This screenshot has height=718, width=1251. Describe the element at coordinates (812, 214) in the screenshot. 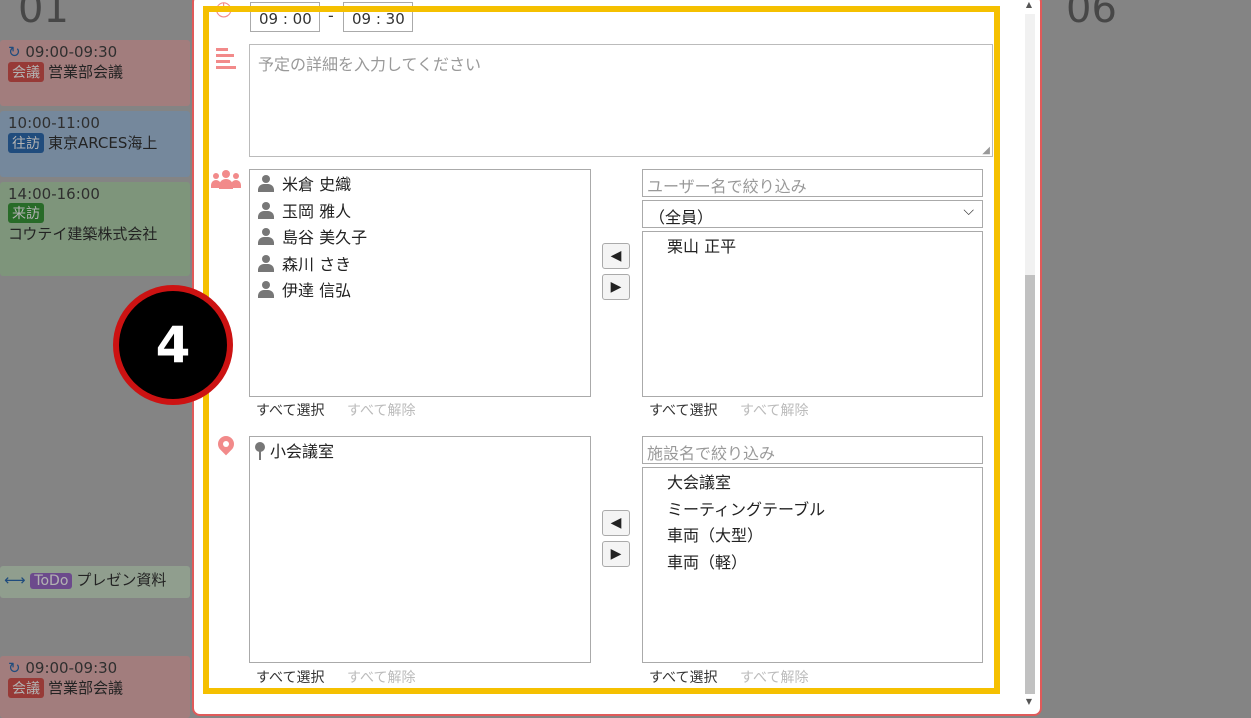

I see `group-select: （全員） ⌵` at that location.